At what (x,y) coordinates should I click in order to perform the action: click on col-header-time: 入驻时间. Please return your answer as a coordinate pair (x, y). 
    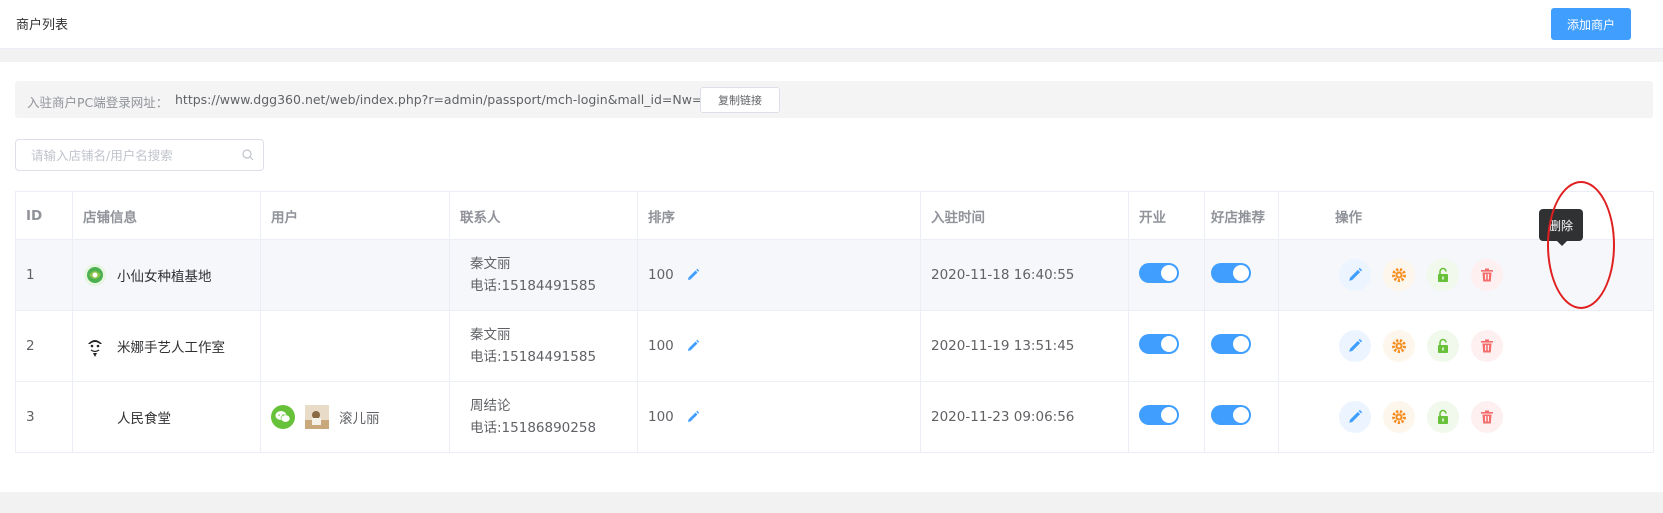
    Looking at the image, I should click on (1024, 215).